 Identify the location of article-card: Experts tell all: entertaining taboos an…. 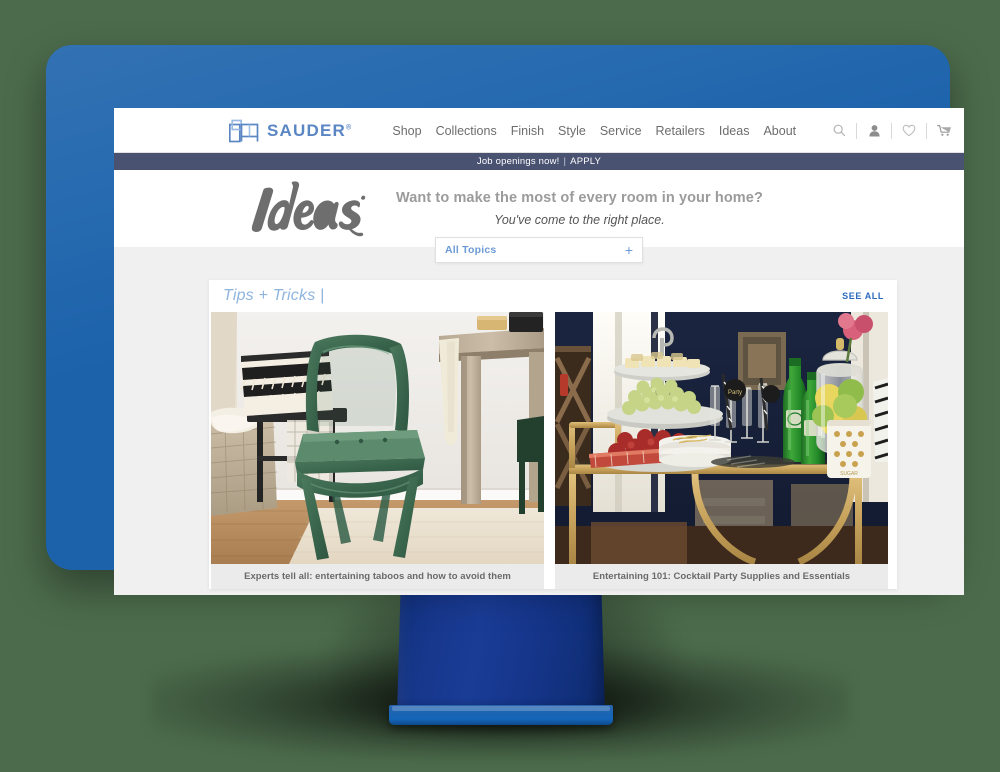
(377, 450).